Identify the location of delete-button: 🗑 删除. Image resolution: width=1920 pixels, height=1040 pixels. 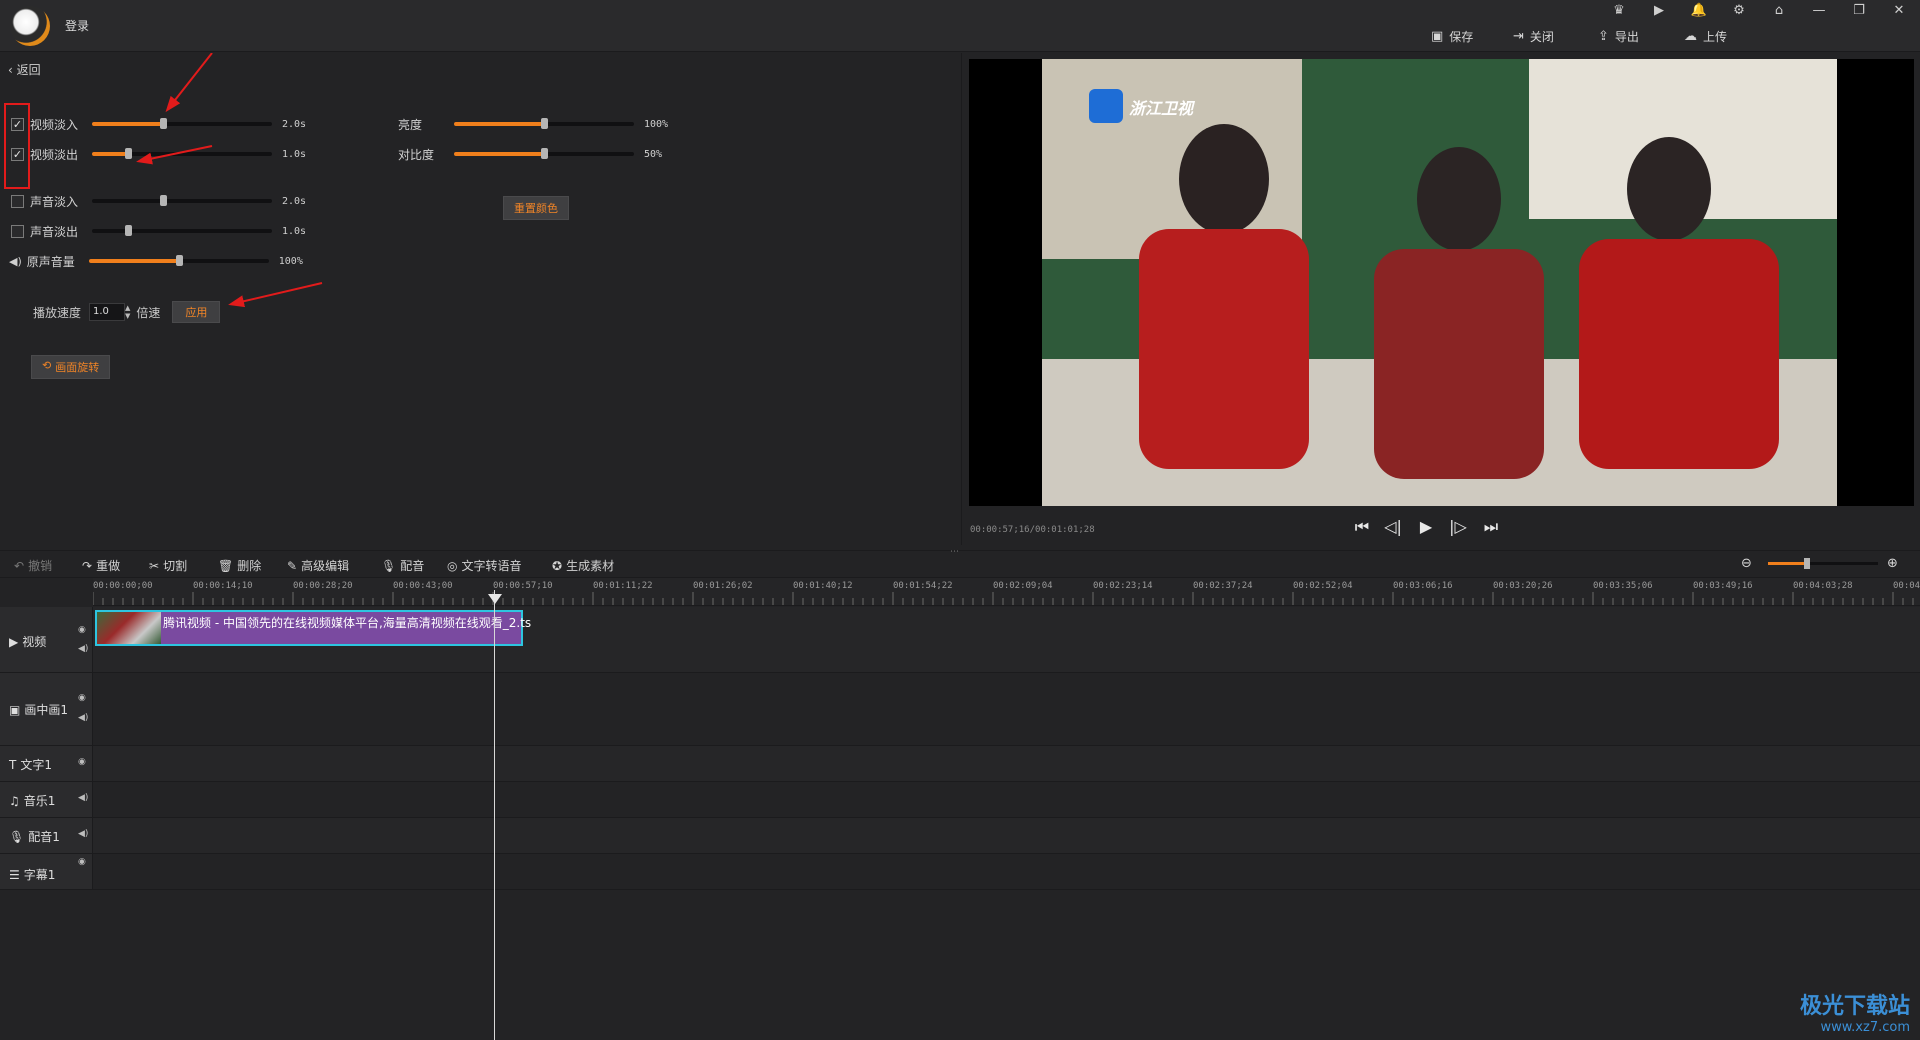
(239, 565).